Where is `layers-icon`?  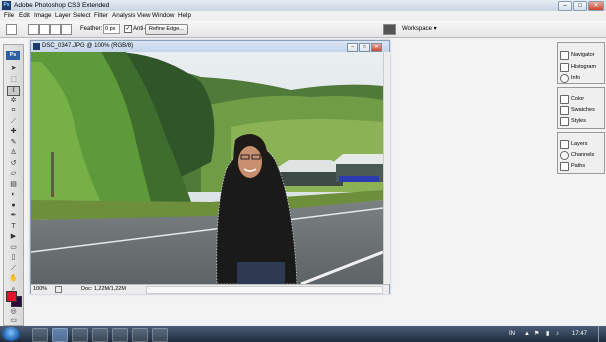 layers-icon is located at coordinates (564, 144).